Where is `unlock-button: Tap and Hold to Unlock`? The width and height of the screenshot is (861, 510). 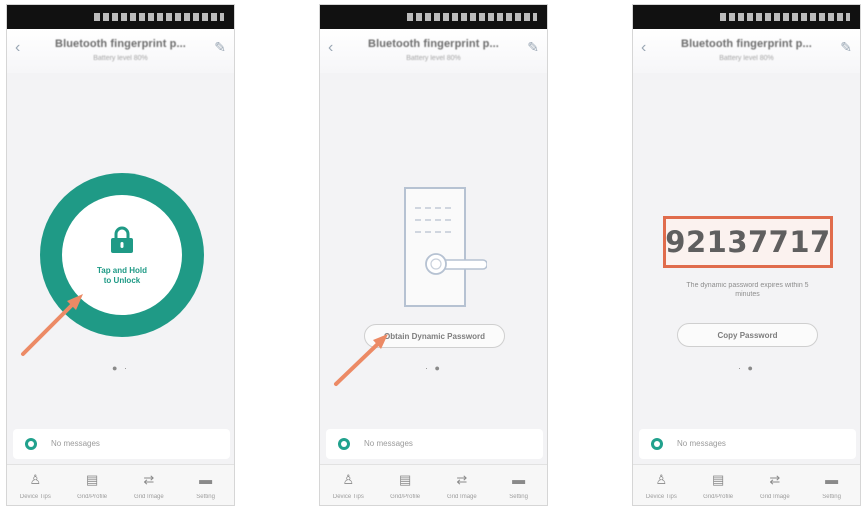 unlock-button: Tap and Hold to Unlock is located at coordinates (122, 255).